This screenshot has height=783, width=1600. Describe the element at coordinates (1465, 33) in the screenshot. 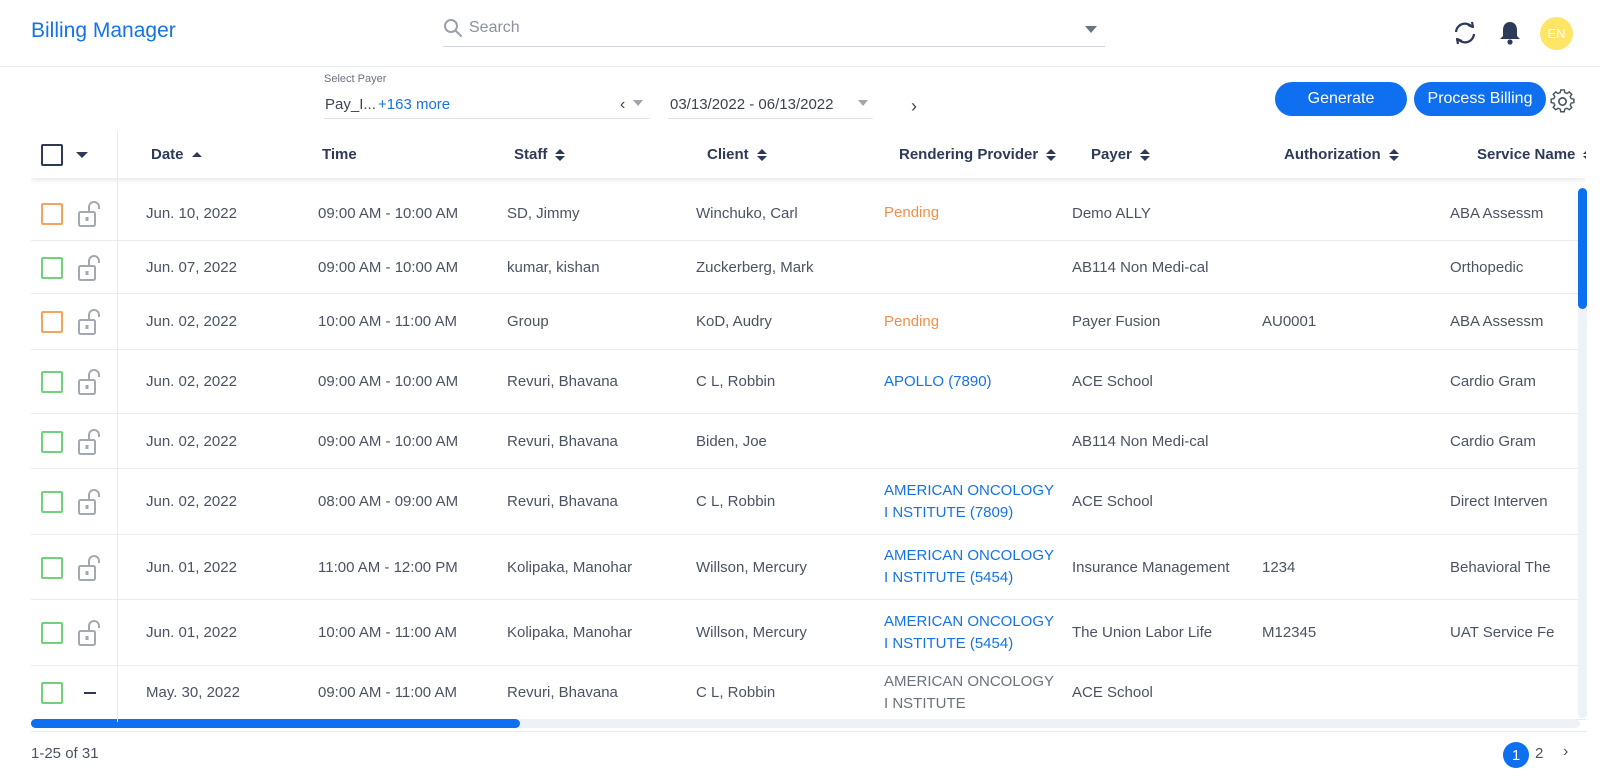

I see `sync-icon` at that location.